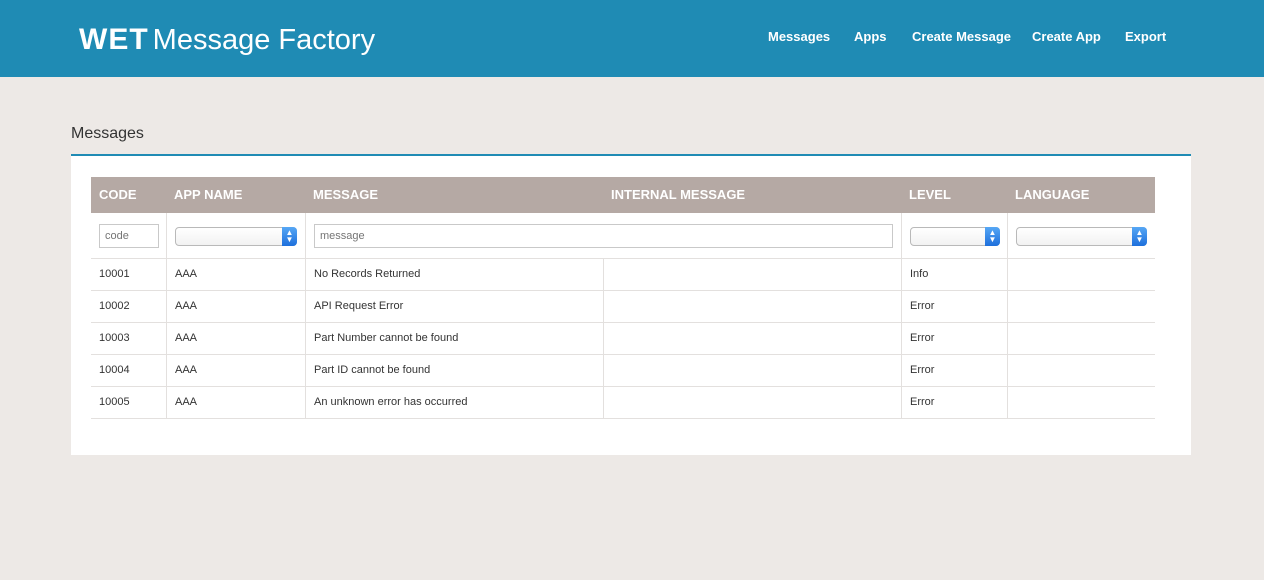  Describe the element at coordinates (129, 236) in the screenshot. I see `code-filter-input` at that location.